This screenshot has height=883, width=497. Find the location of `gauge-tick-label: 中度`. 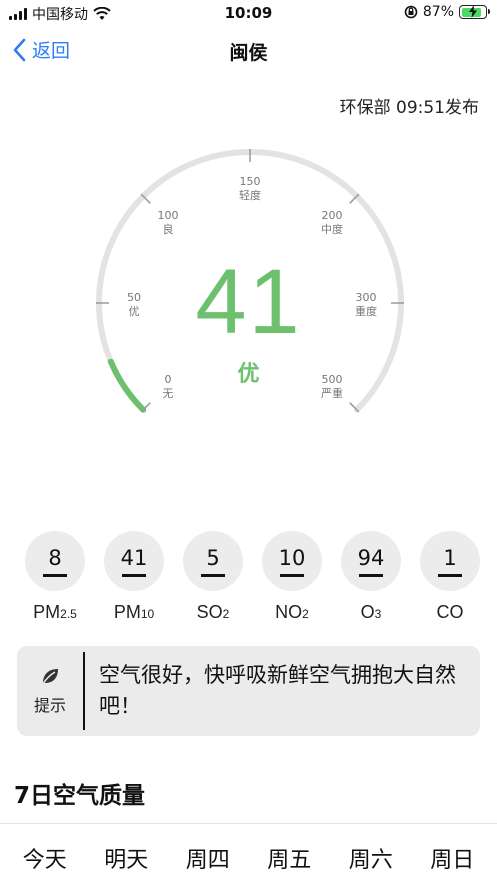

gauge-tick-label: 中度 is located at coordinates (332, 229).